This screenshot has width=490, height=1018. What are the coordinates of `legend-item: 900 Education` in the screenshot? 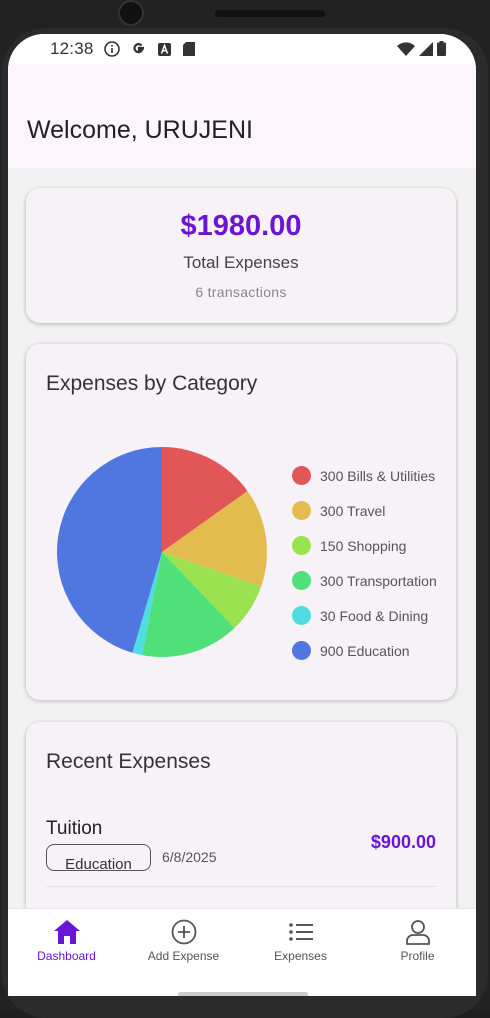 It's located at (364, 650).